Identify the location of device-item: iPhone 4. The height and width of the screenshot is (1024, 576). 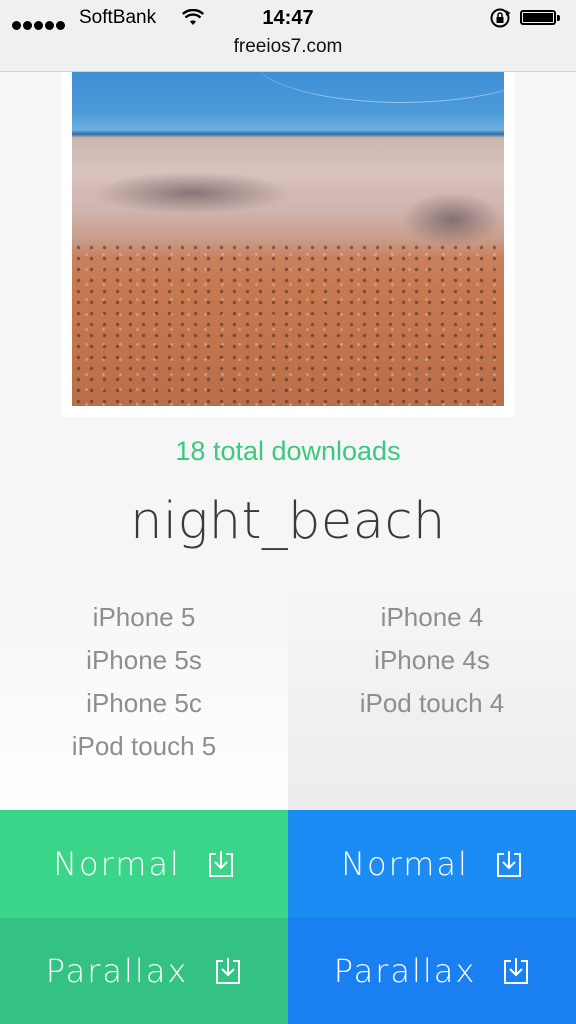
(432, 617).